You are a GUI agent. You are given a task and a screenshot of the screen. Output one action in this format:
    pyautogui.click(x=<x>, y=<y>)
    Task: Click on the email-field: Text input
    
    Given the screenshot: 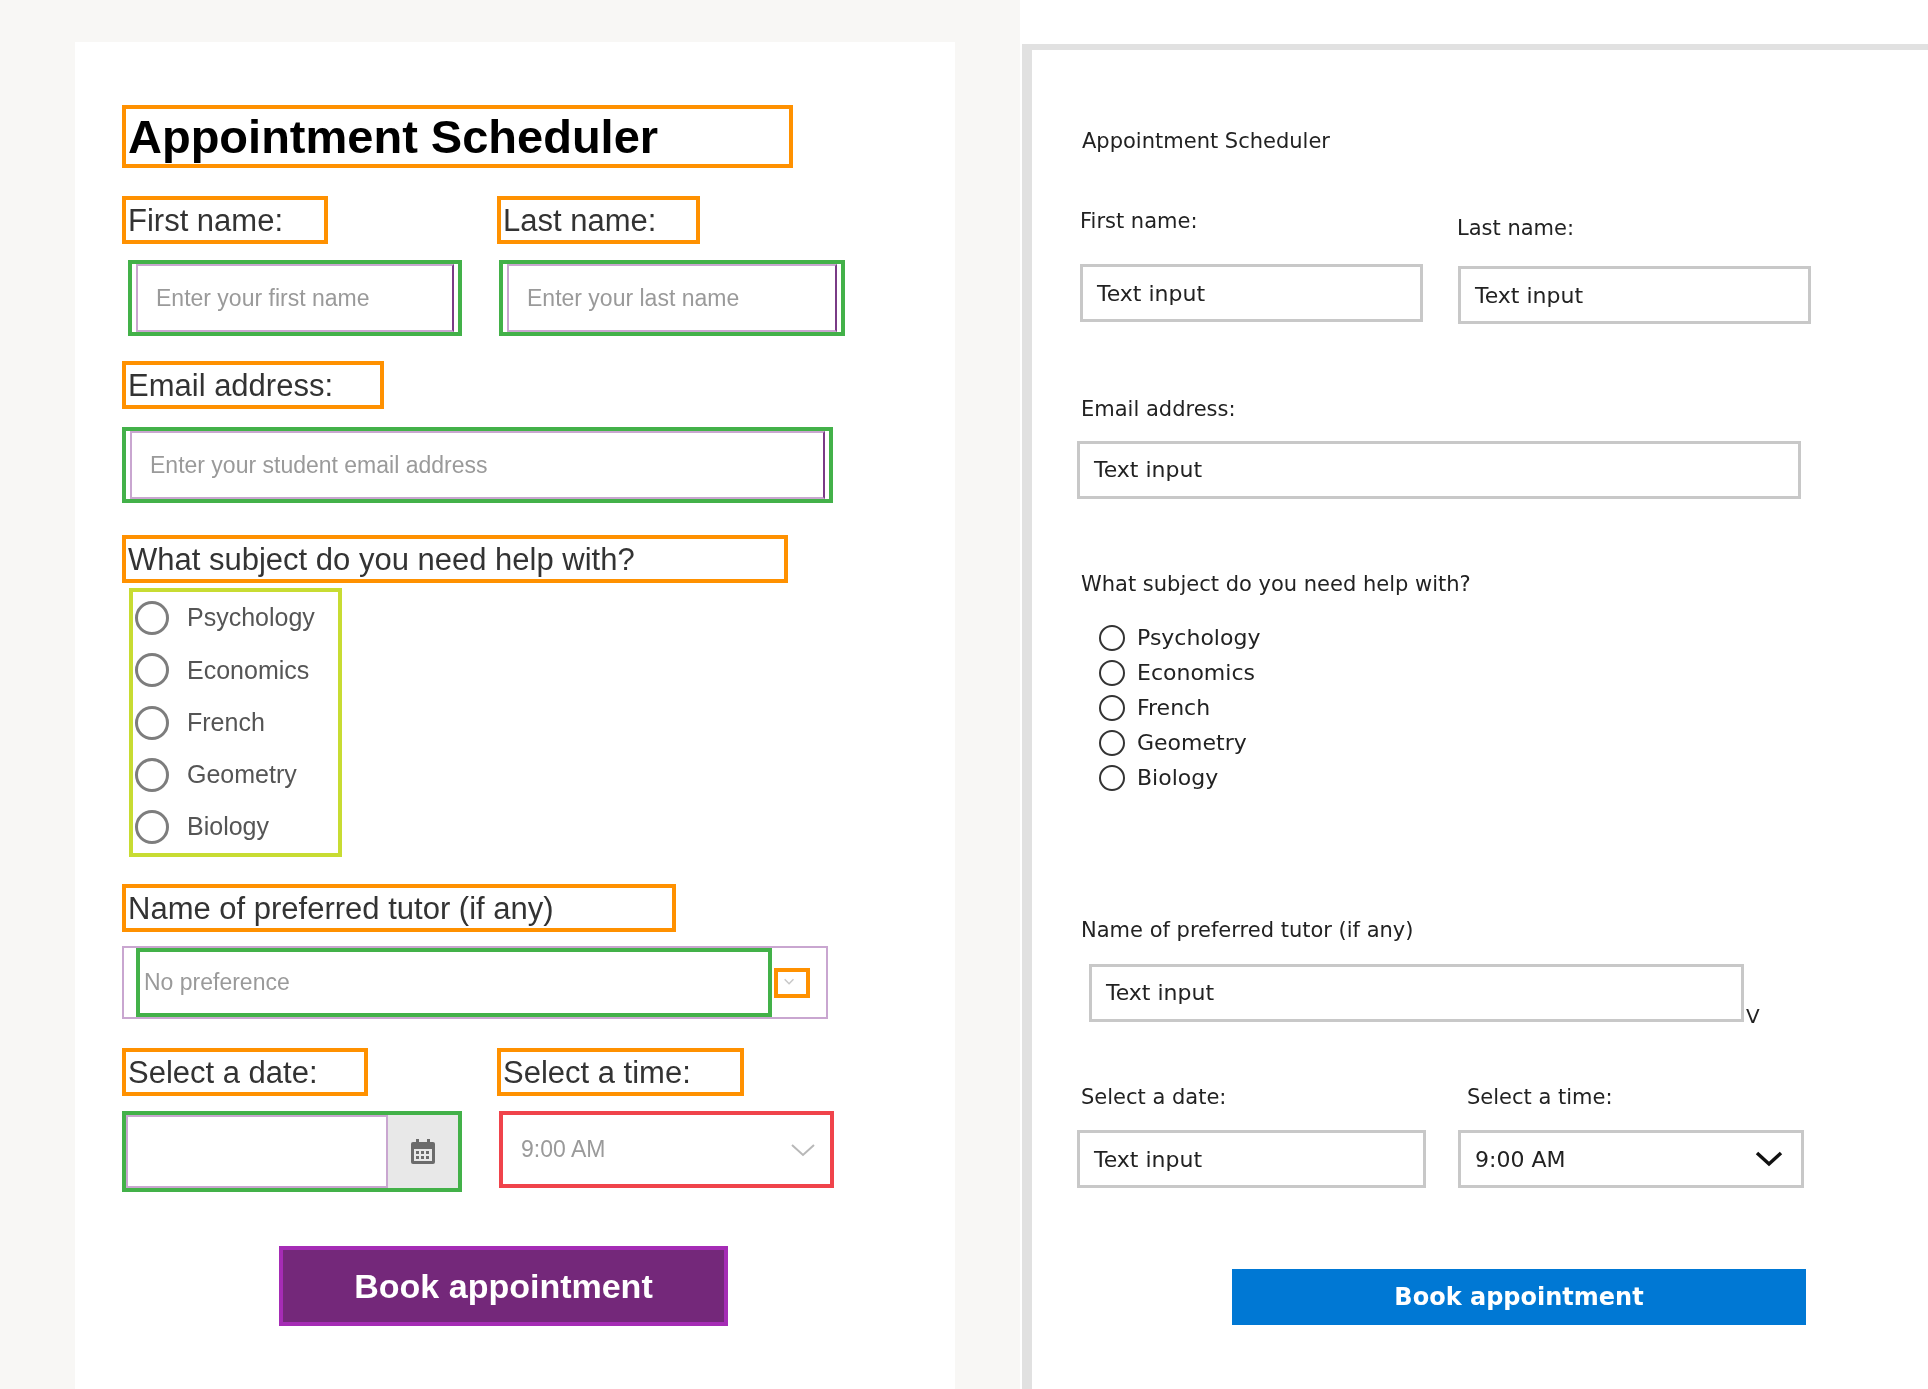 What is the action you would take?
    pyautogui.click(x=1439, y=469)
    